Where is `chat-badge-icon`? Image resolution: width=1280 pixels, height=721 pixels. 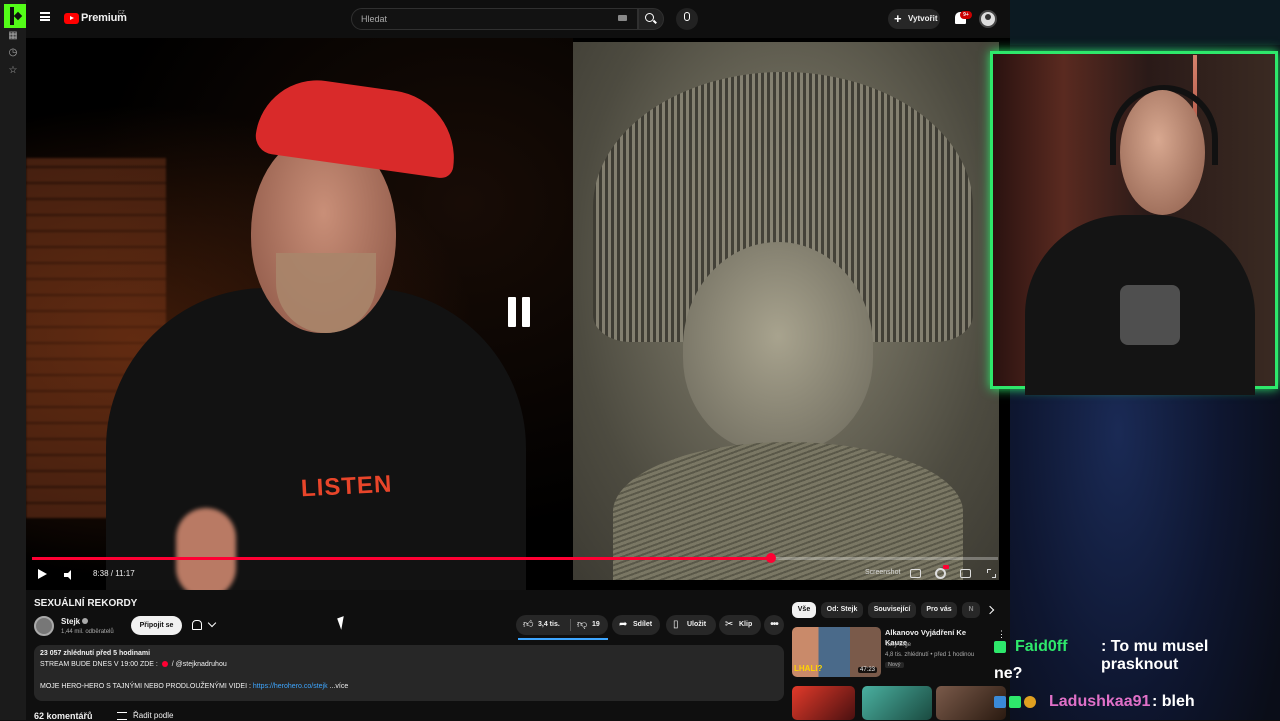 chat-badge-icon is located at coordinates (1000, 647).